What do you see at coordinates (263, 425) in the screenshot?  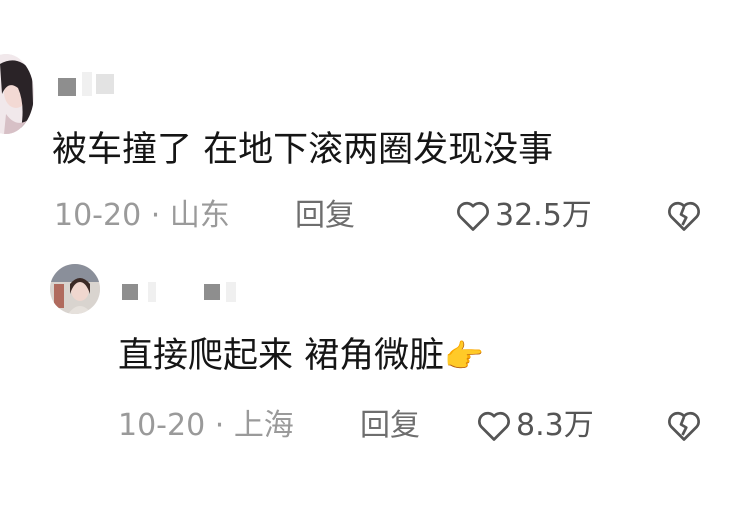 I see `comment-location: 上海` at bounding box center [263, 425].